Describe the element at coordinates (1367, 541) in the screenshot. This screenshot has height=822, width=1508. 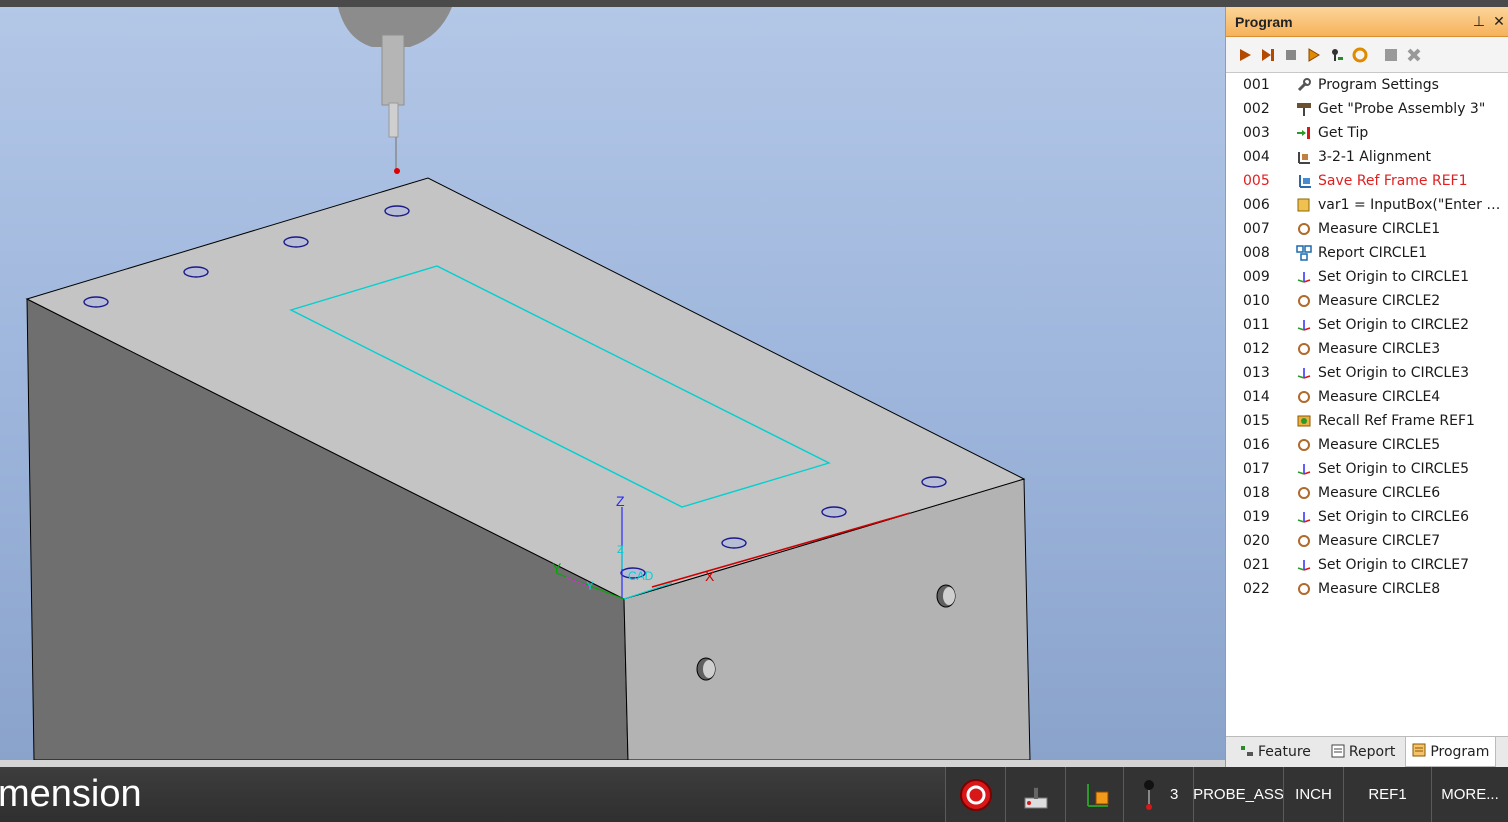
I see `program-row: 020 Measure CIRCLE7` at that location.